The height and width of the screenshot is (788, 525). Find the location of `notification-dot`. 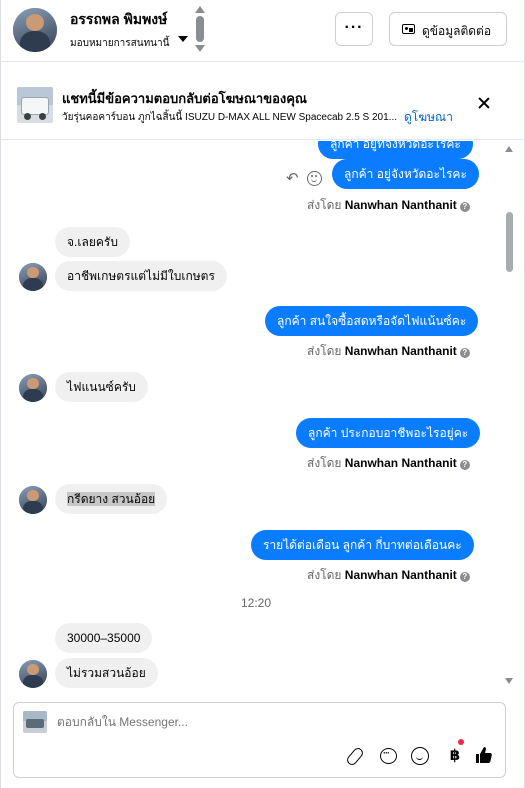

notification-dot is located at coordinates (461, 742).